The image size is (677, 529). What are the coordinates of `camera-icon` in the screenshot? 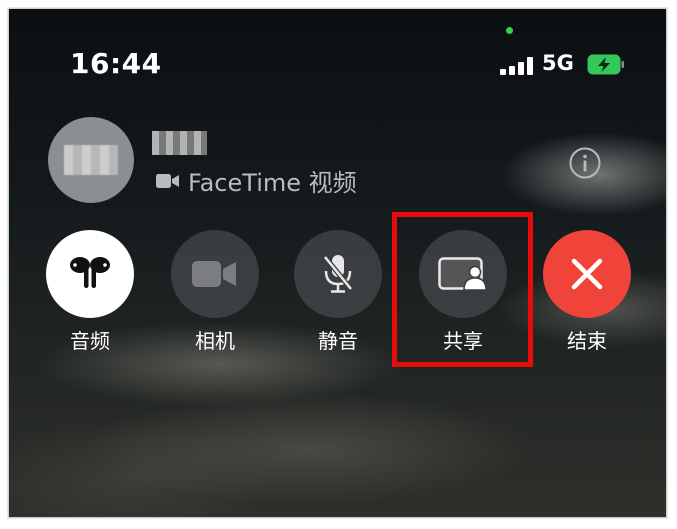 It's located at (214, 274).